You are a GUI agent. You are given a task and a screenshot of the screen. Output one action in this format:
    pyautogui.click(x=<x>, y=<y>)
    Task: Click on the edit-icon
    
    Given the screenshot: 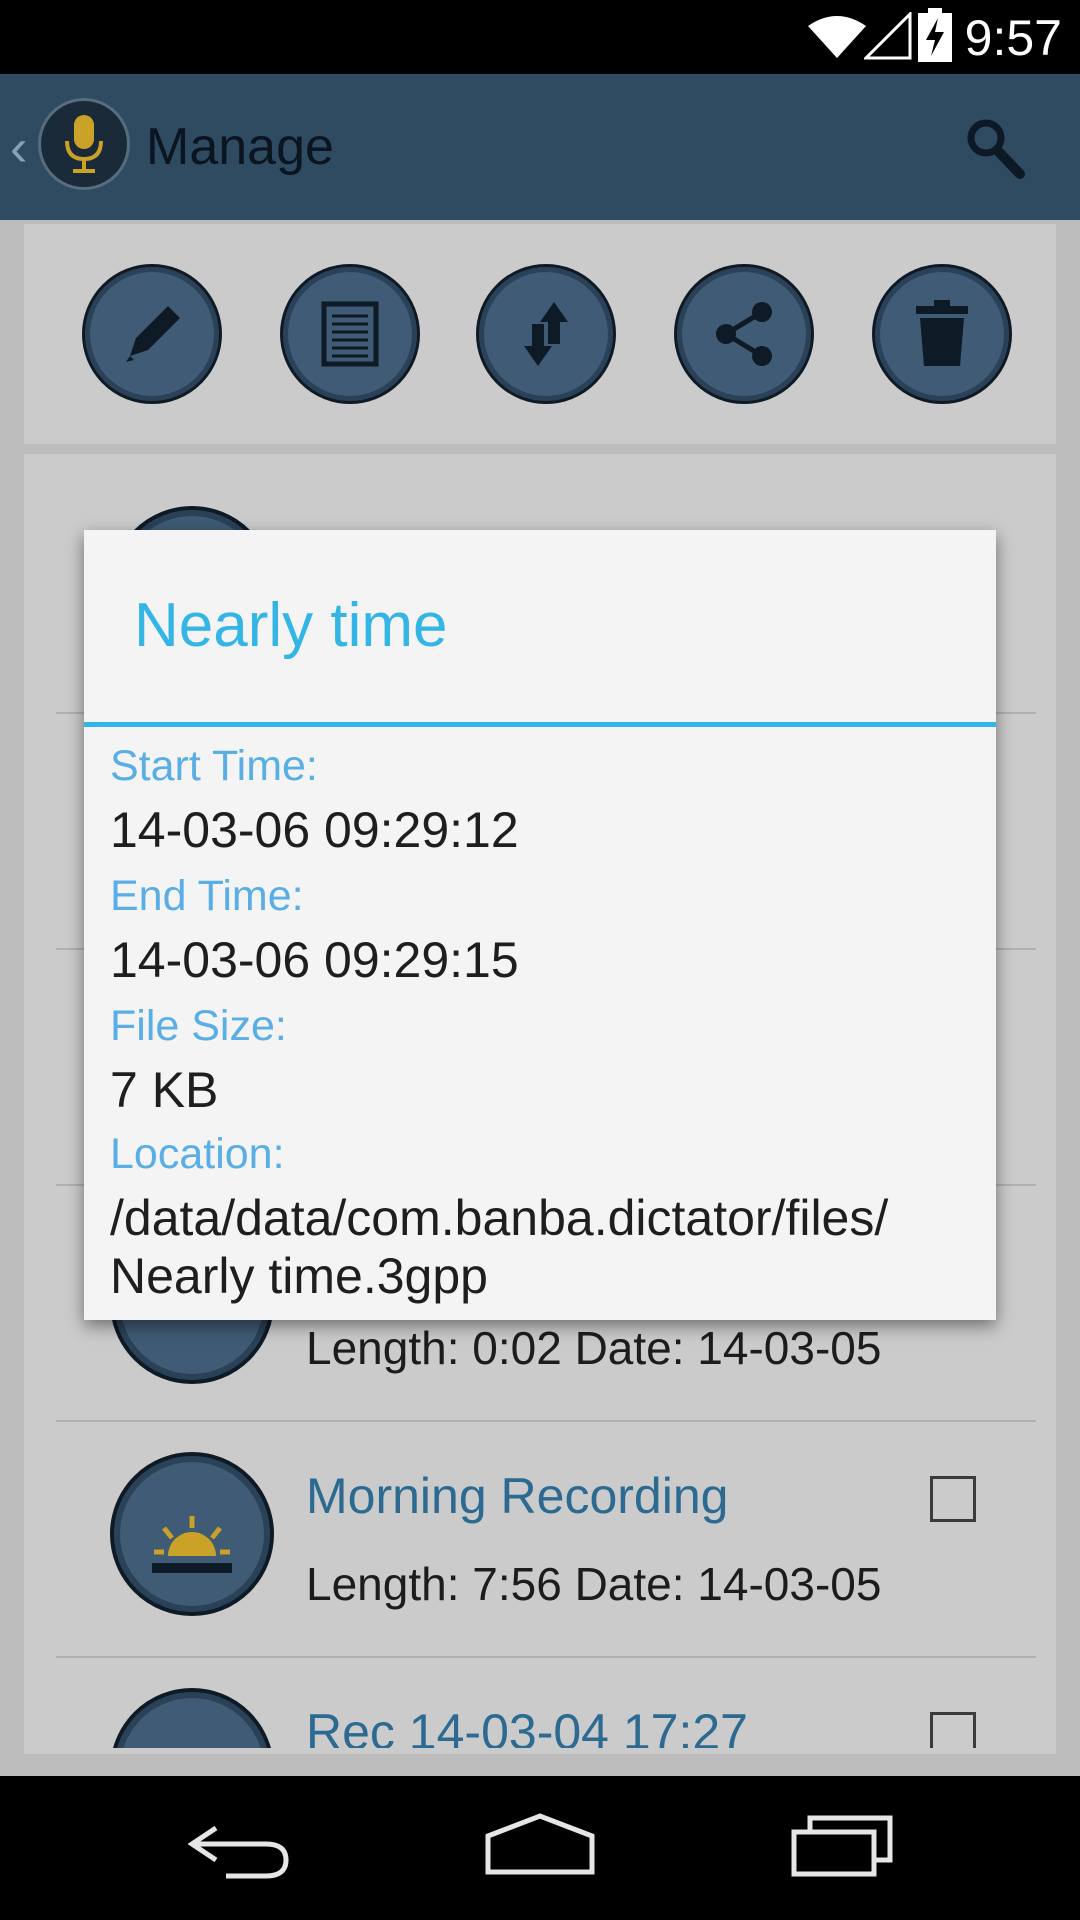 What is the action you would take?
    pyautogui.click(x=153, y=334)
    